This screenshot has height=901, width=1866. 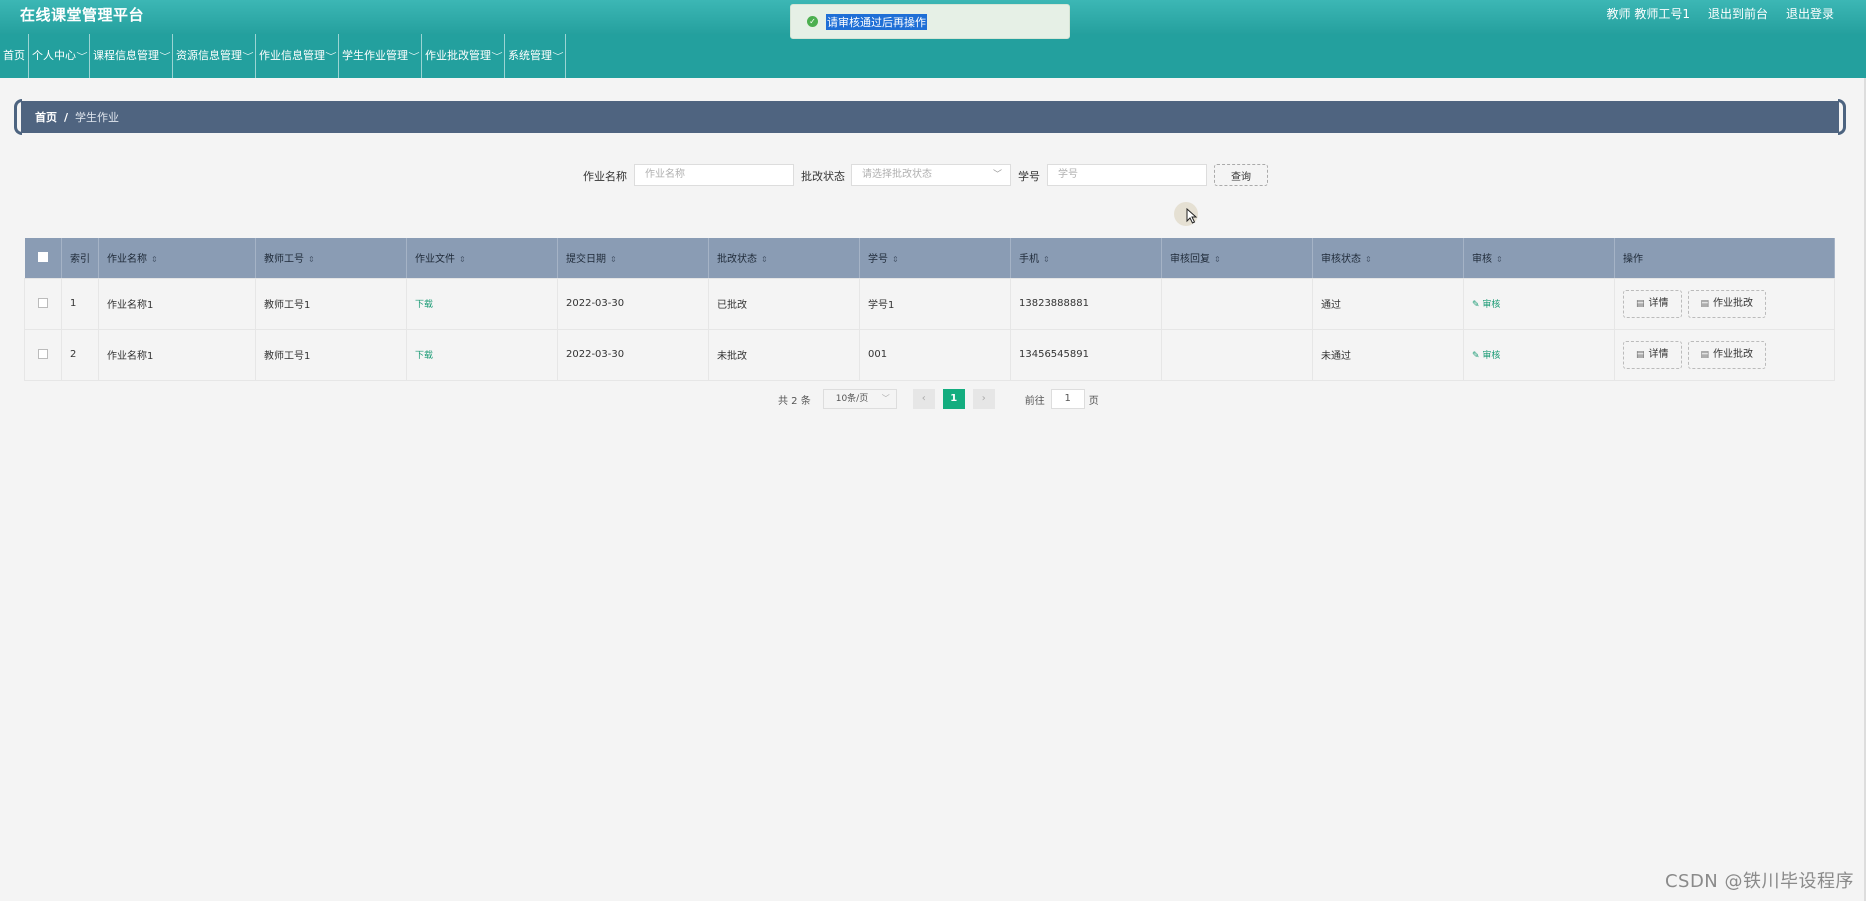 What do you see at coordinates (1086, 258) in the screenshot?
I see `column-header-7: 手机 ⇕` at bounding box center [1086, 258].